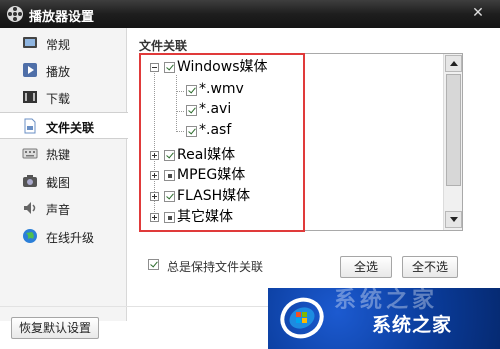 The width and height of the screenshot is (500, 349). I want to click on sidebar-item-label: 热键, so click(58, 155).